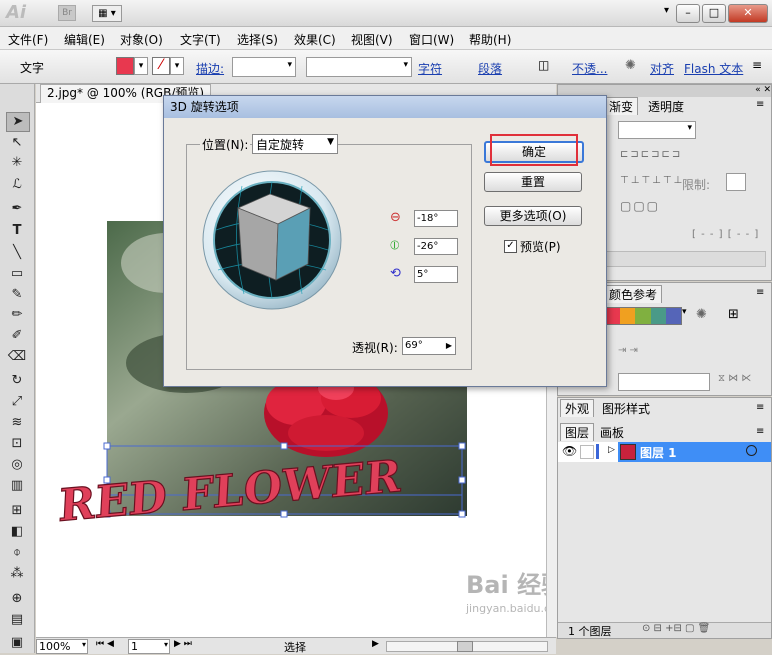  Describe the element at coordinates (161, 66) in the screenshot. I see `stroke-none-swatch: ⁄` at that location.